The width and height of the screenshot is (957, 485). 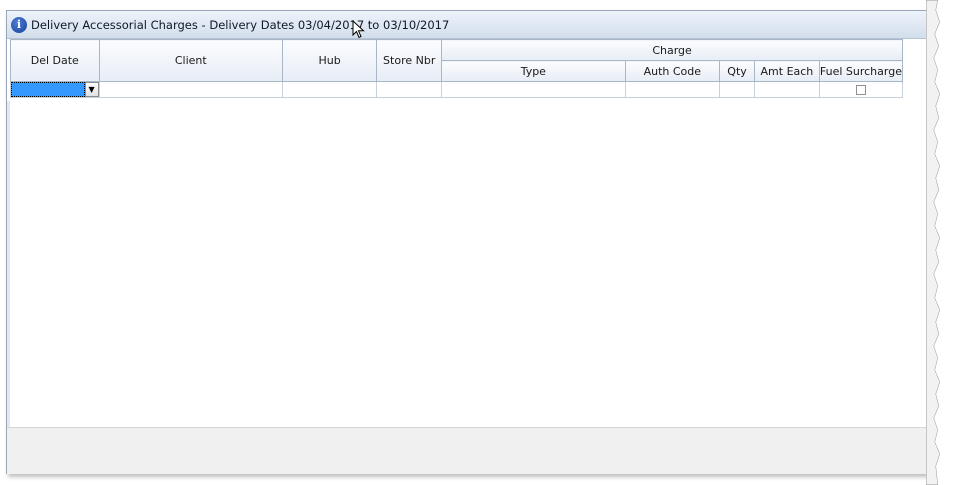 I want to click on fuel-surcharge-cell, so click(x=861, y=89).